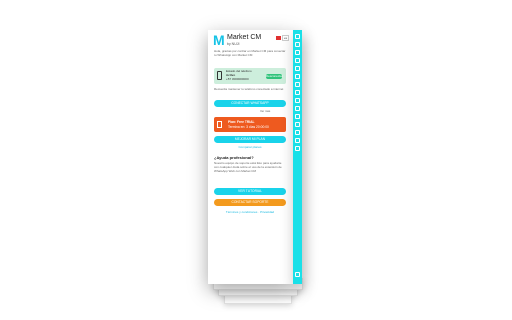 The width and height of the screenshot is (512, 320). I want to click on bell-icon, so click(297, 124).